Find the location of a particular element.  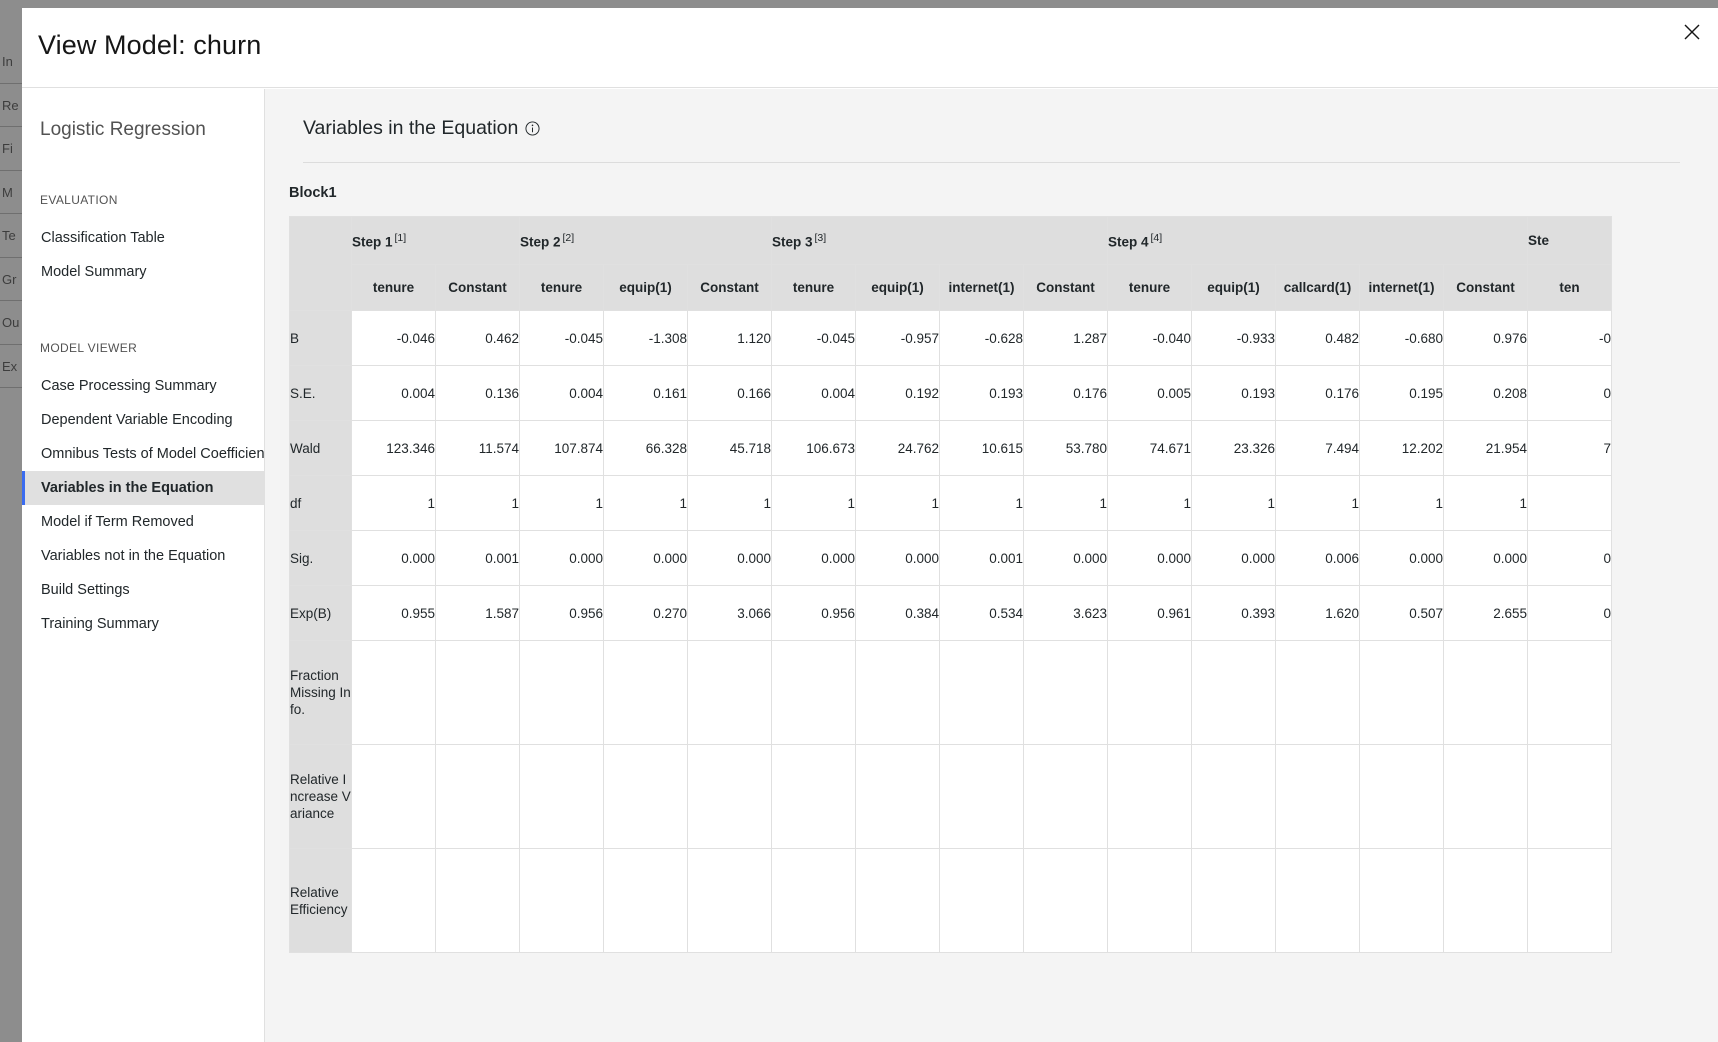

sidebar-item-case-processing-summary: Case Processing Summary is located at coordinates (143, 386).